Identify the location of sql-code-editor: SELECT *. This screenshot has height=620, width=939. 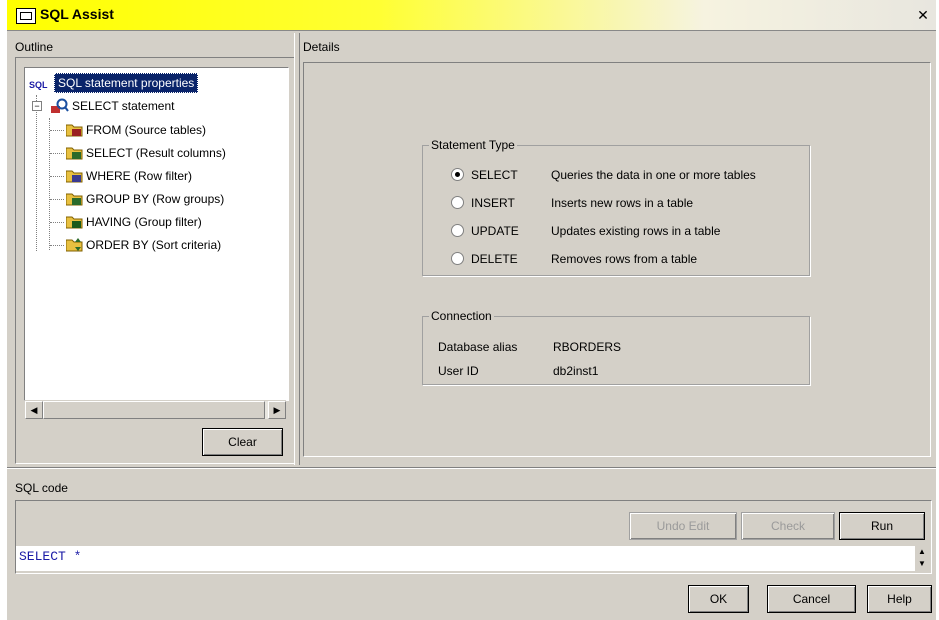
(465, 558).